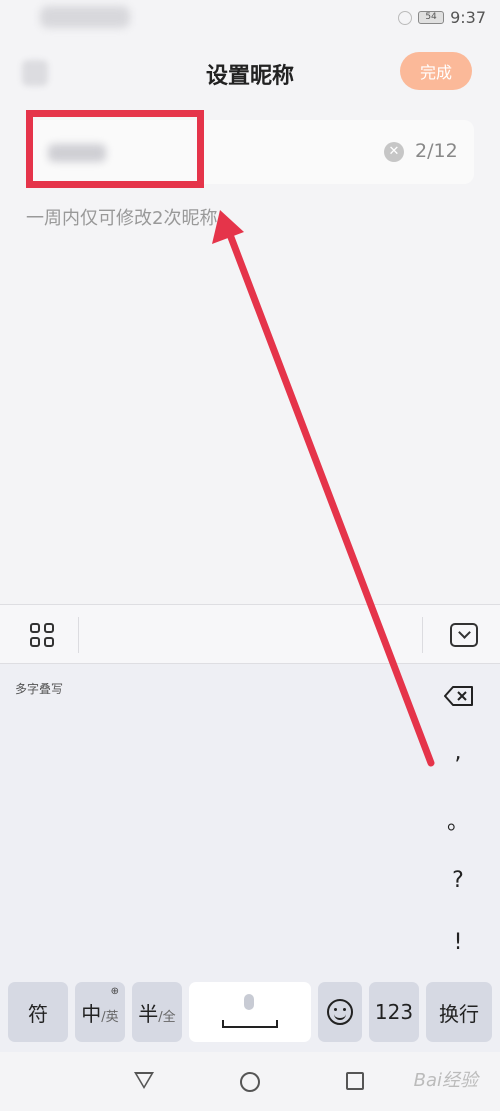 The height and width of the screenshot is (1111, 500). Describe the element at coordinates (91, 1013) in the screenshot. I see `chinese-label: 中` at that location.